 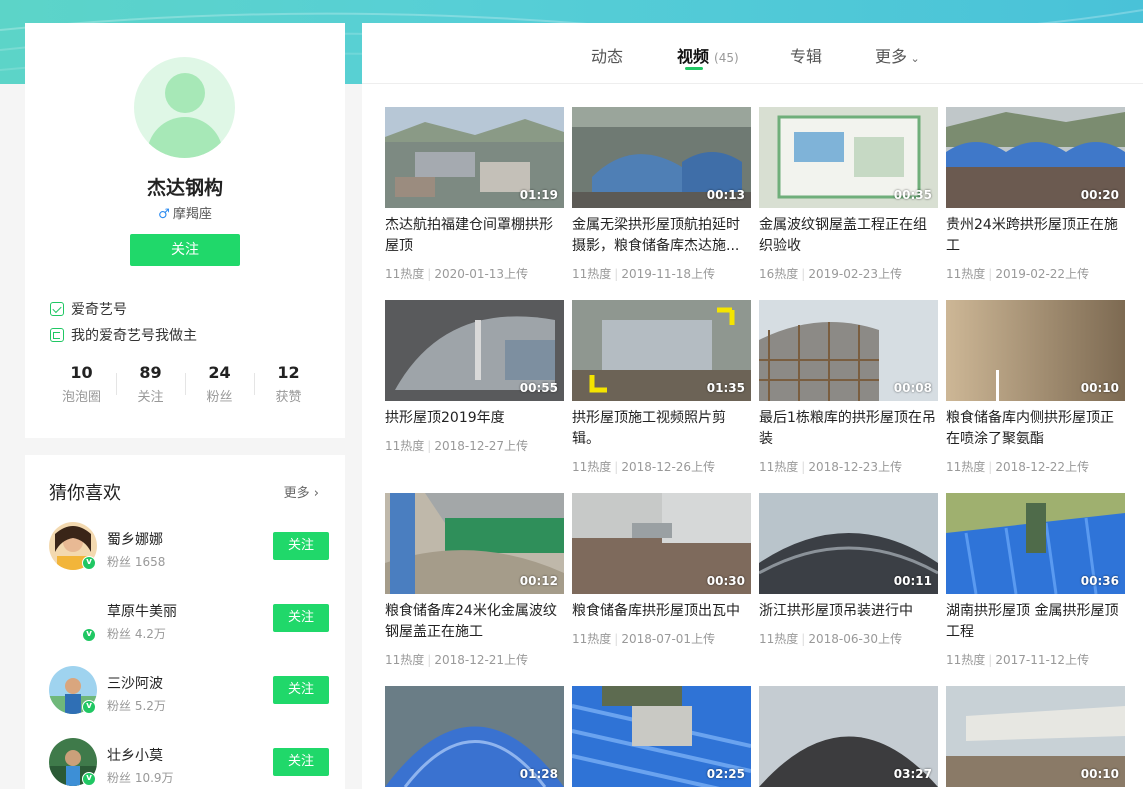 I want to click on video-thumbnail: 00:35, so click(x=848, y=157).